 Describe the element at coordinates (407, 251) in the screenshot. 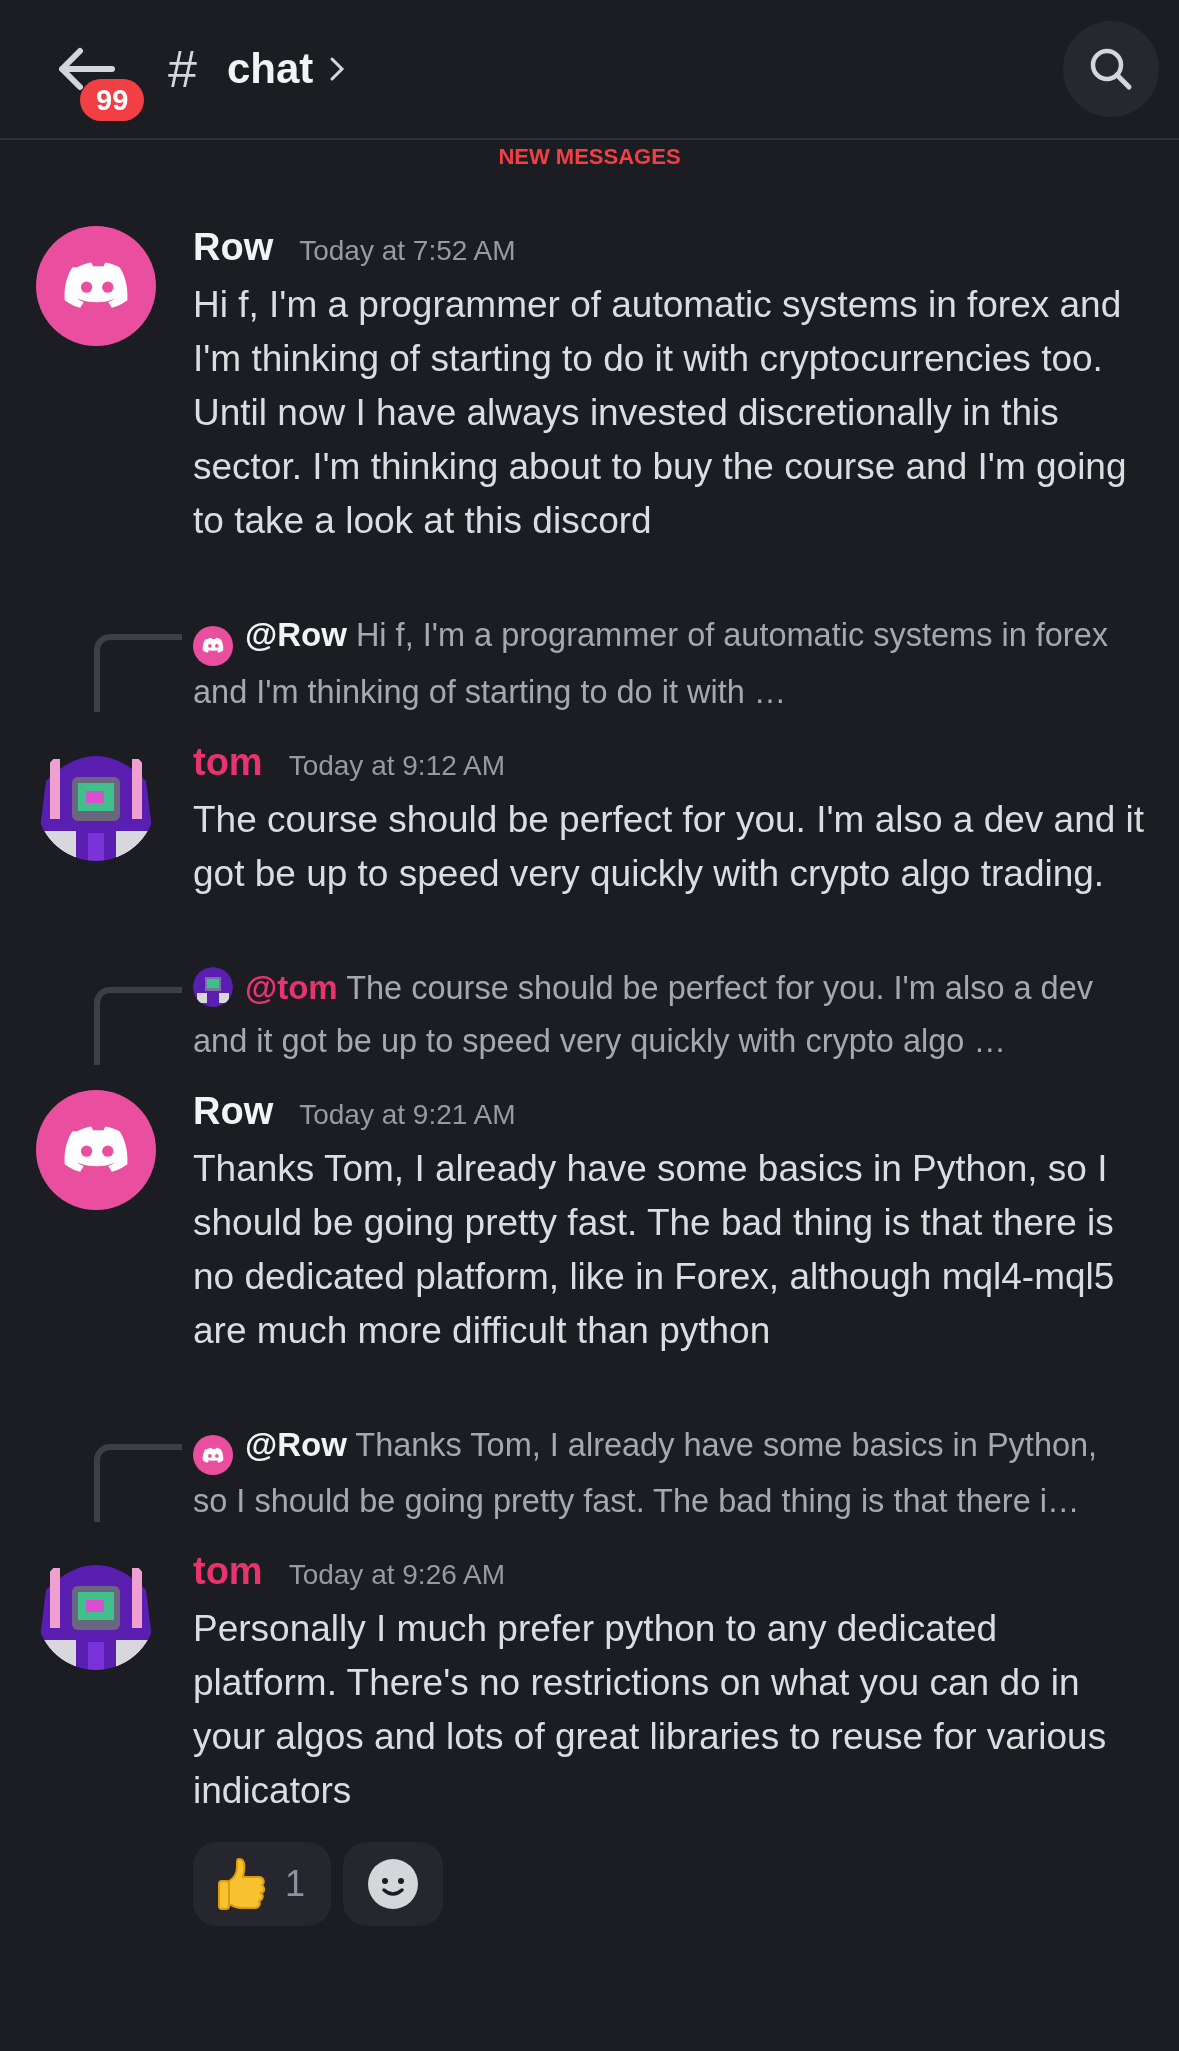

I see `timestamp: Today at 7:52 AM` at that location.